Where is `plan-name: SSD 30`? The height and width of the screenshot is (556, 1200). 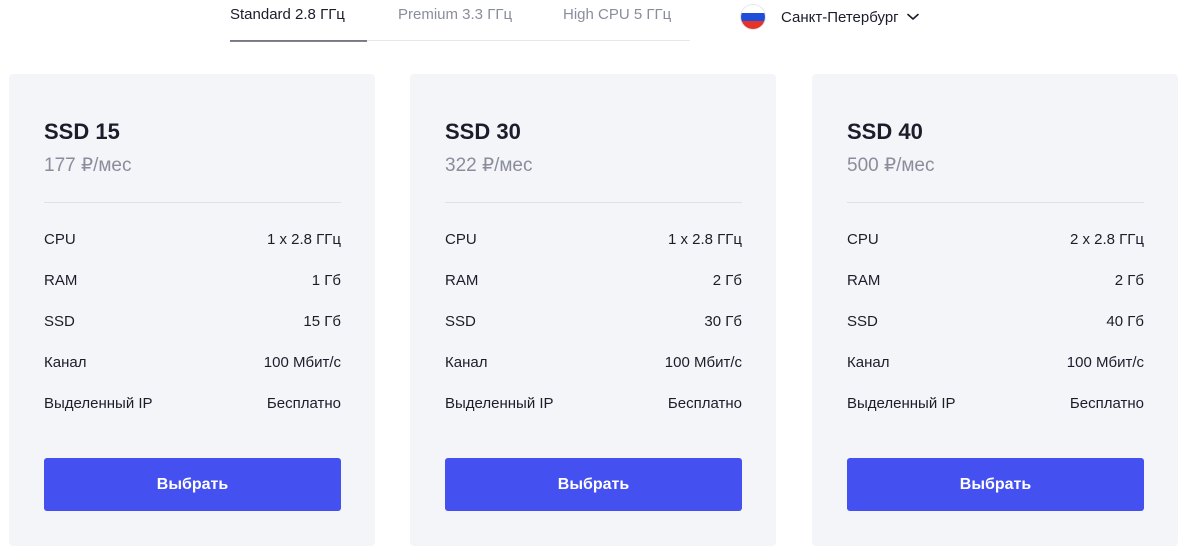 plan-name: SSD 30 is located at coordinates (483, 131).